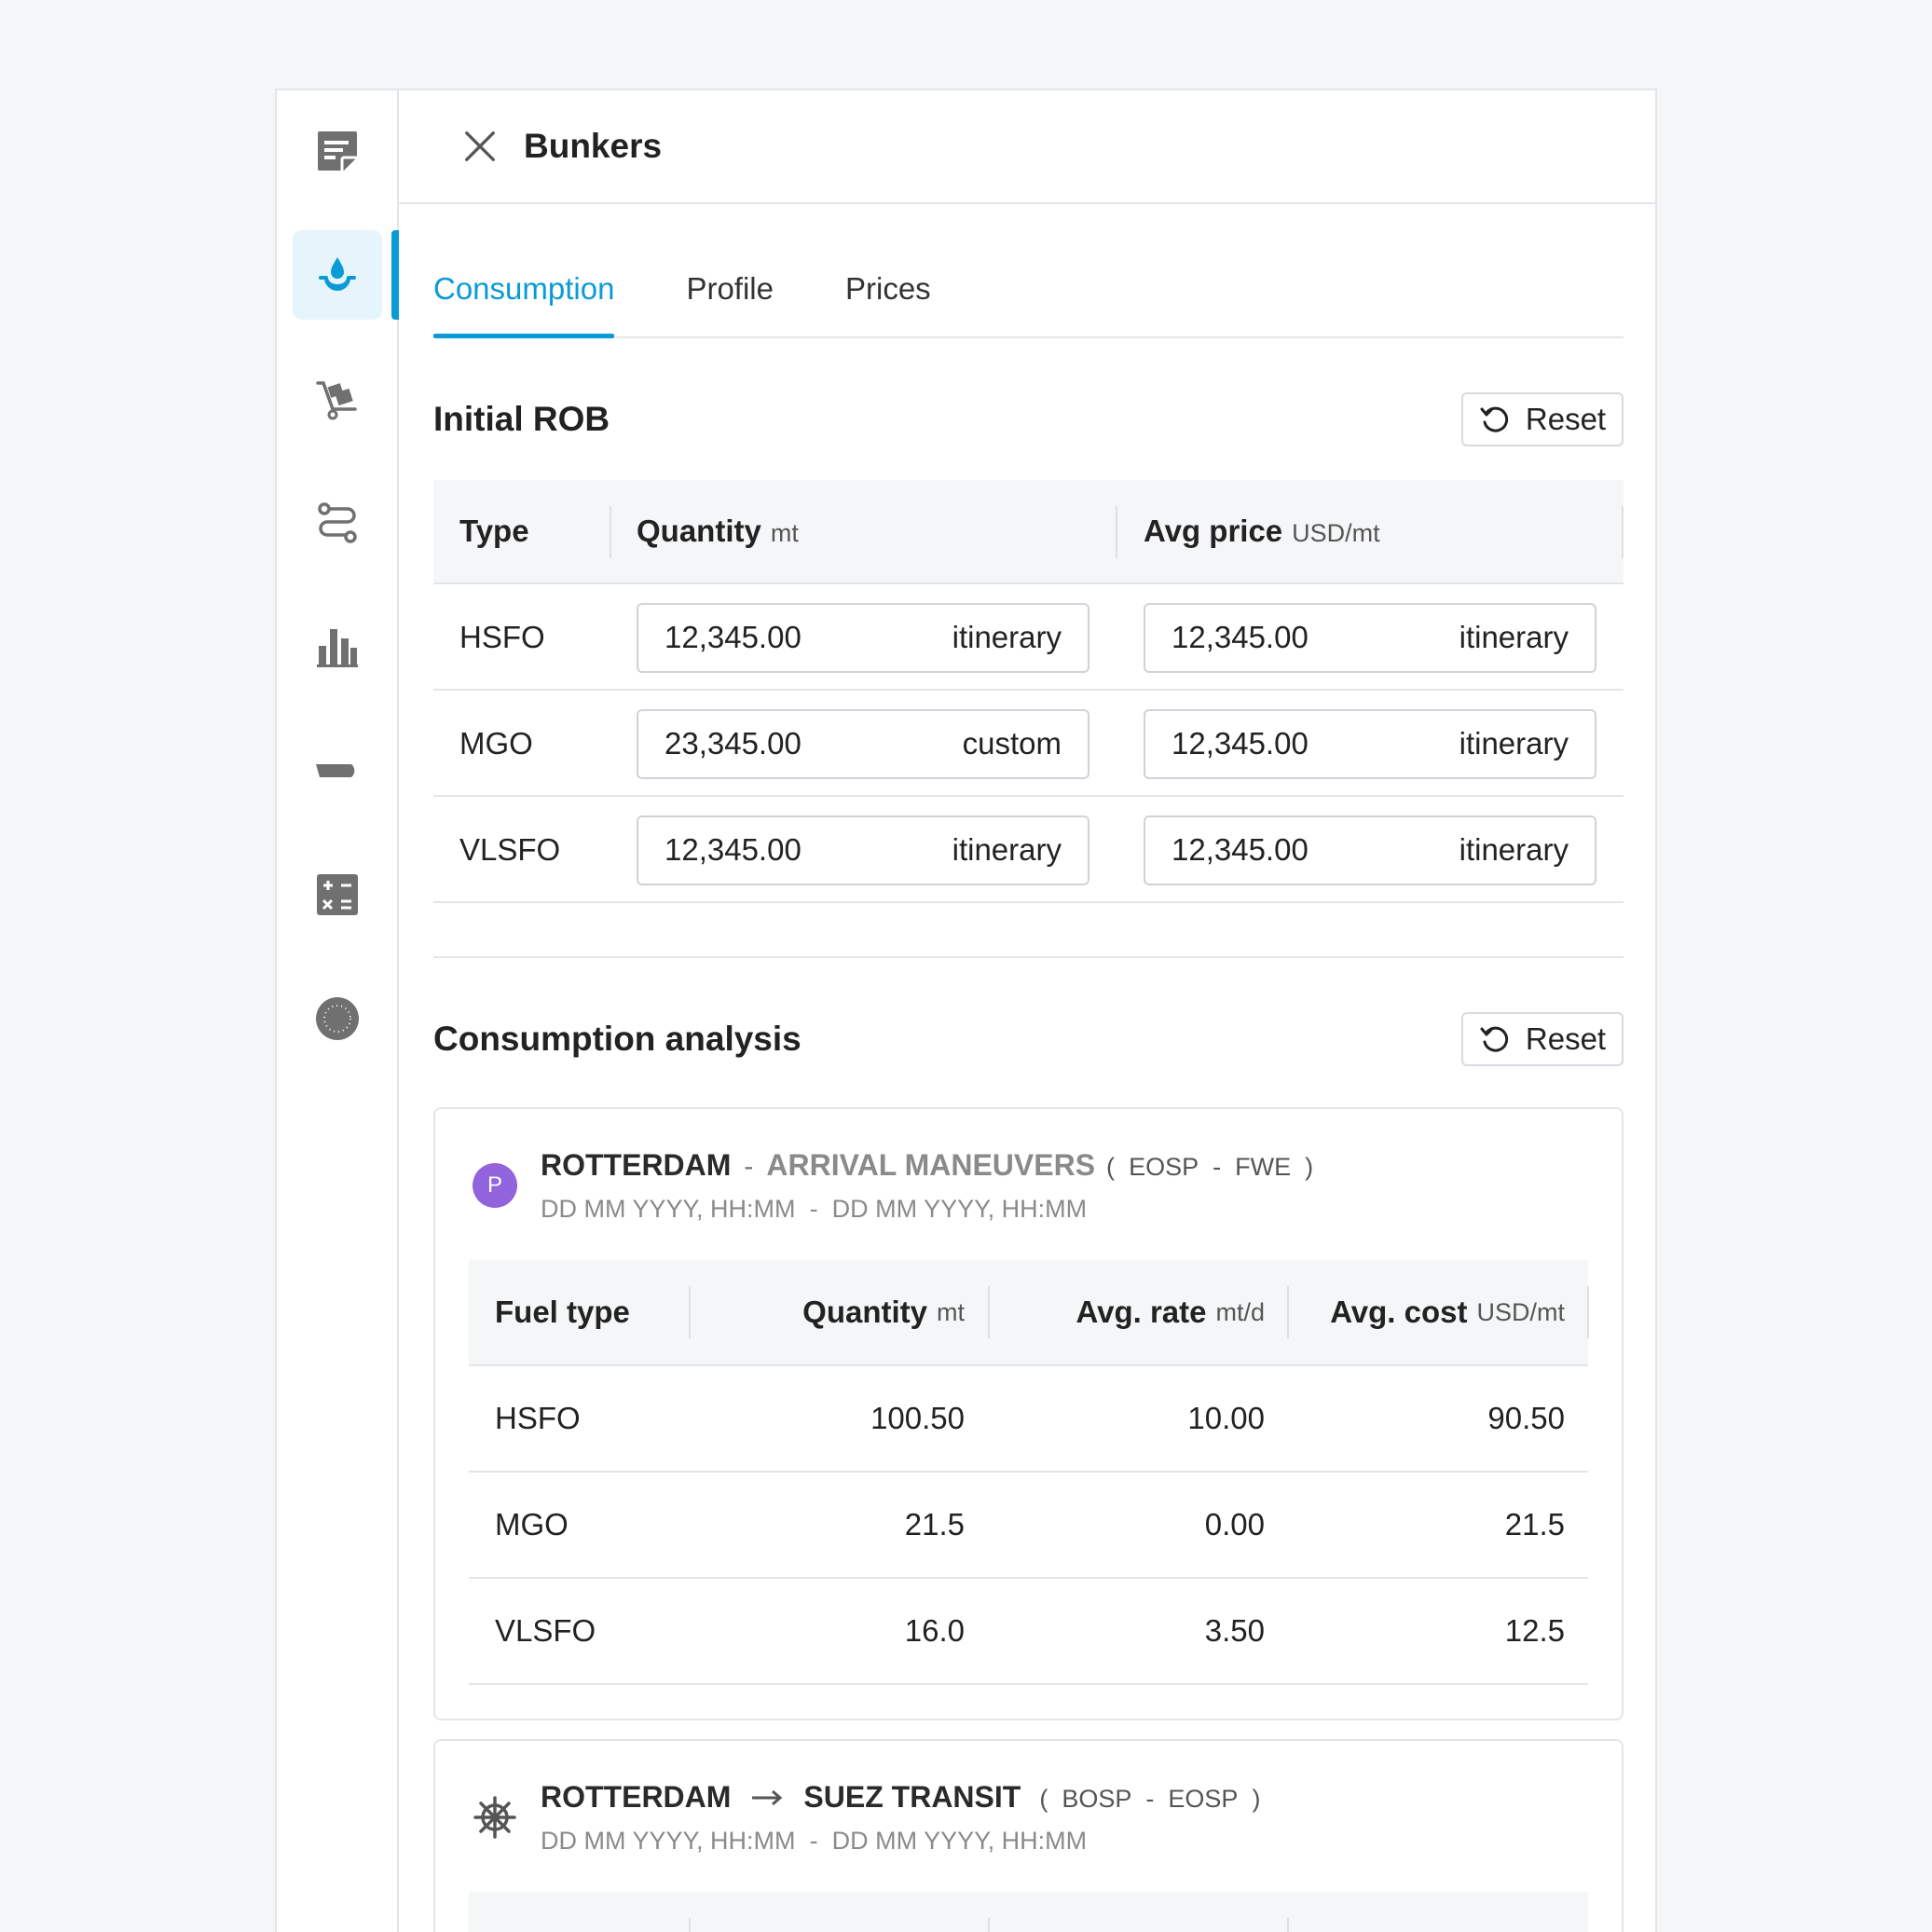  I want to click on column-quantity: Quantity mt, so click(718, 531).